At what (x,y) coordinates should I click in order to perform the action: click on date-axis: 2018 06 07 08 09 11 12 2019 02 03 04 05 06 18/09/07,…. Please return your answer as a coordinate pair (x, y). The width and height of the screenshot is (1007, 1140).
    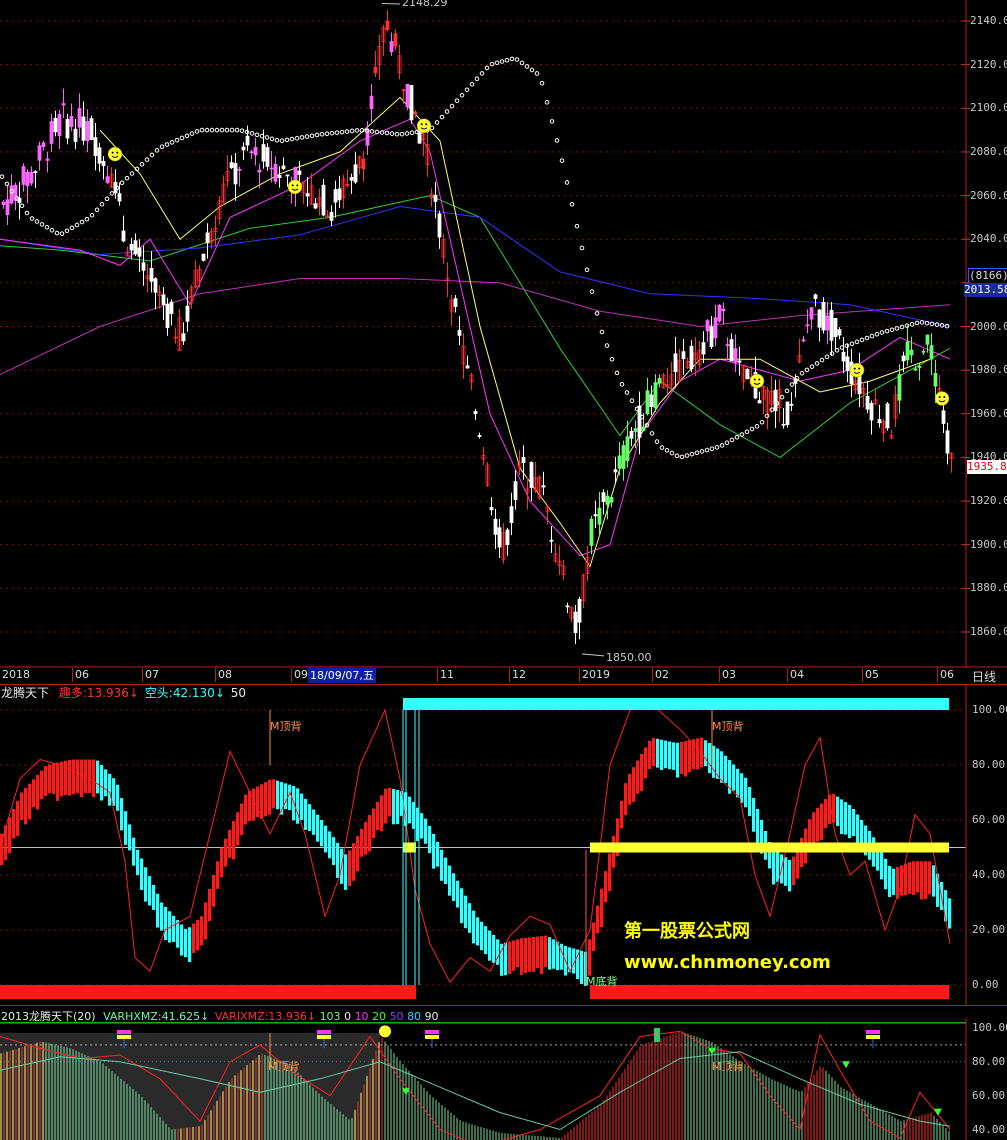
    Looking at the image, I should click on (503, 676).